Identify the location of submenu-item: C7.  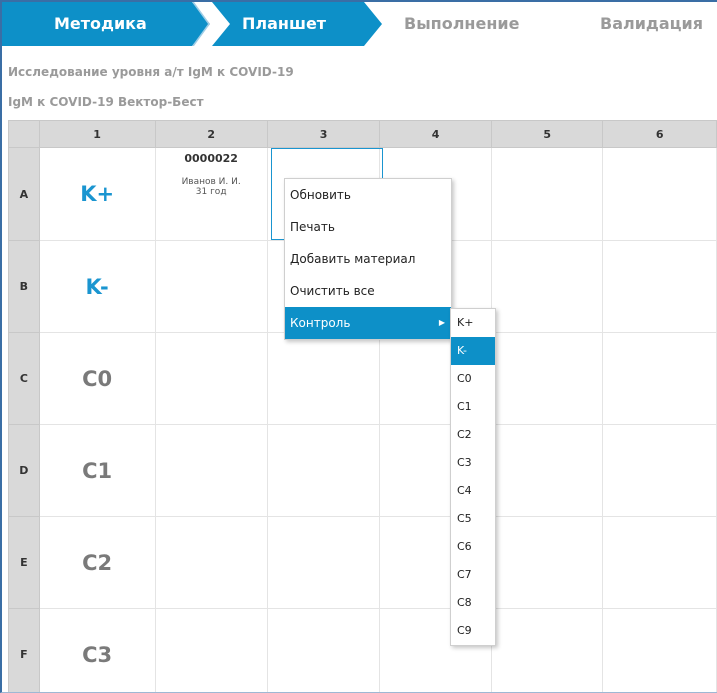
(473, 575).